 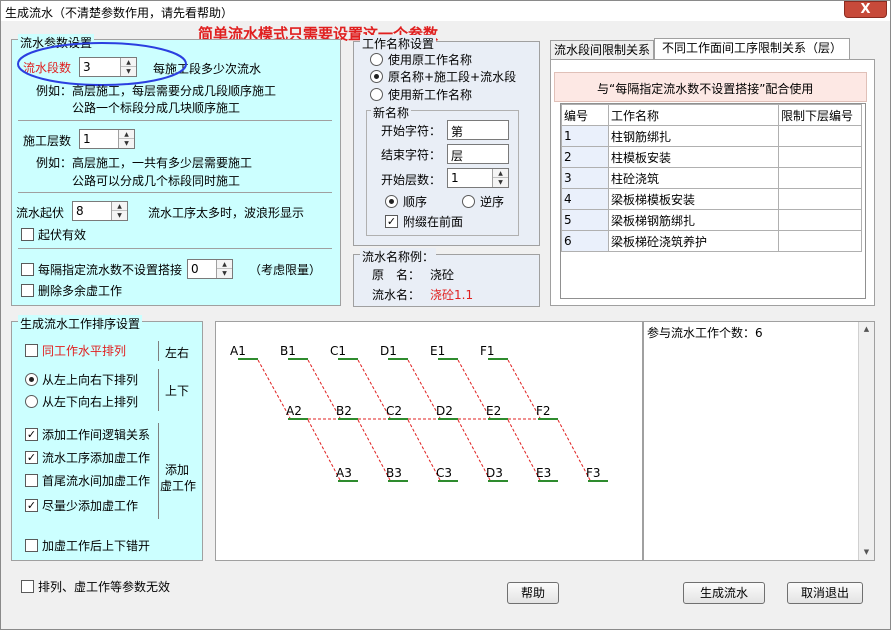 What do you see at coordinates (866, 329) in the screenshot?
I see `scroll-up-icon: ▲` at bounding box center [866, 329].